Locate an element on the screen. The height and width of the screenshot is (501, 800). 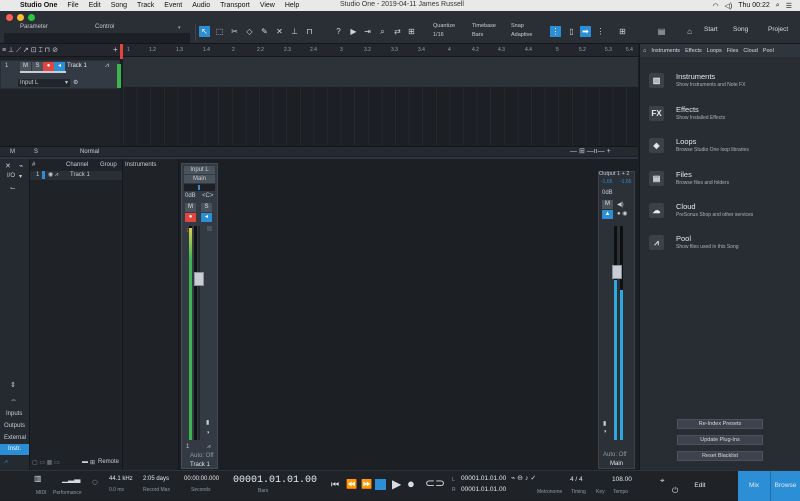
tab-cloud: Cloud is located at coordinates (750, 51).